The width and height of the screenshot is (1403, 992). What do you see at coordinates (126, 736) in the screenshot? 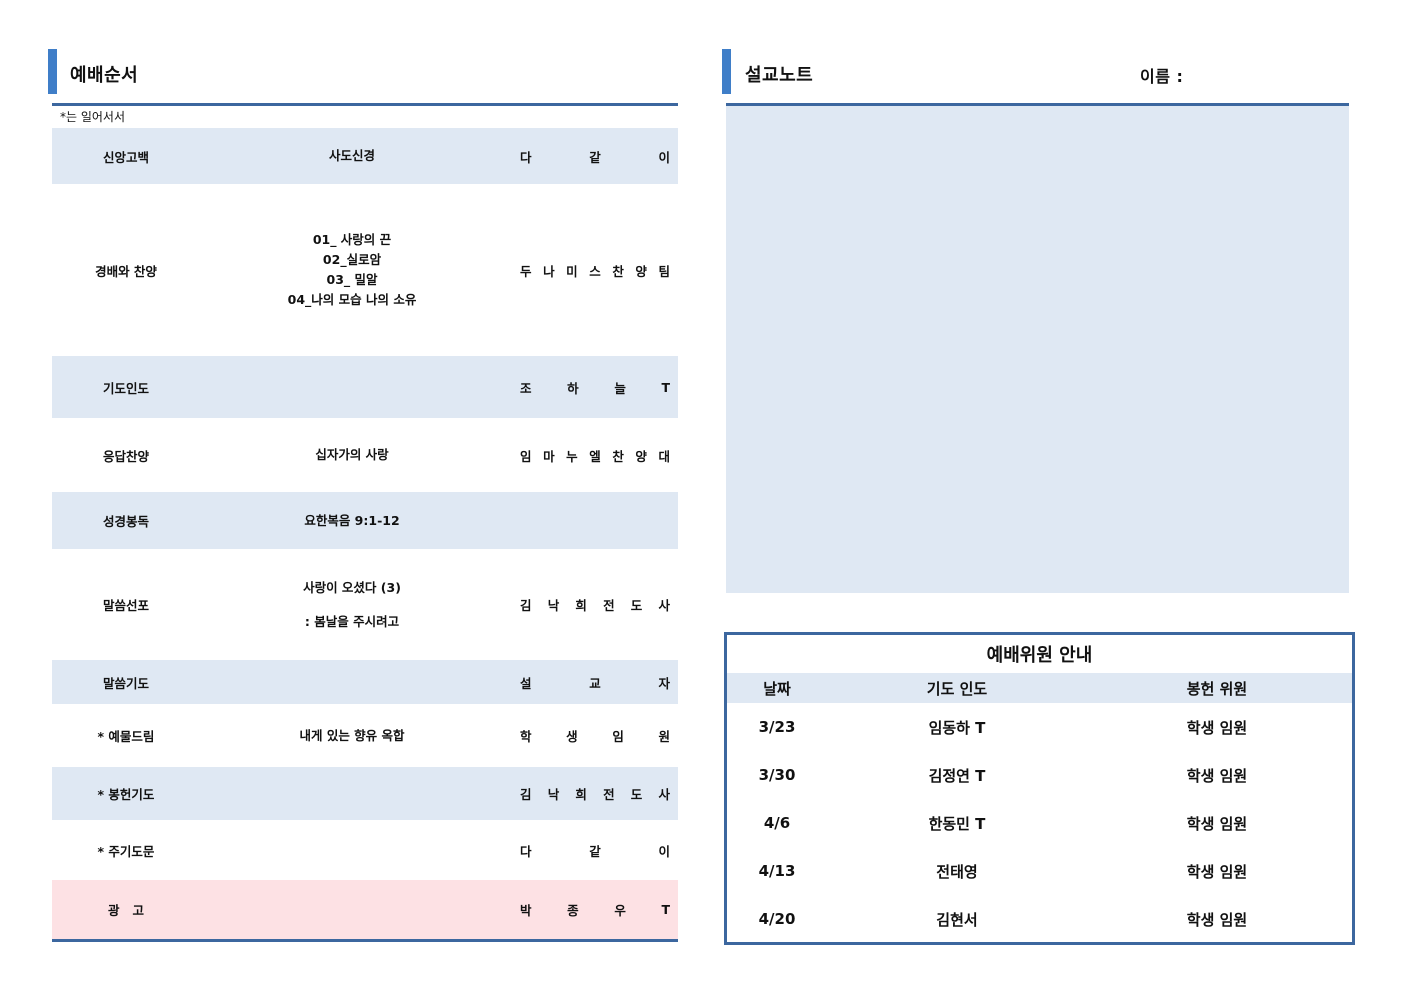
I see `order-row-label: * 예물드림` at bounding box center [126, 736].